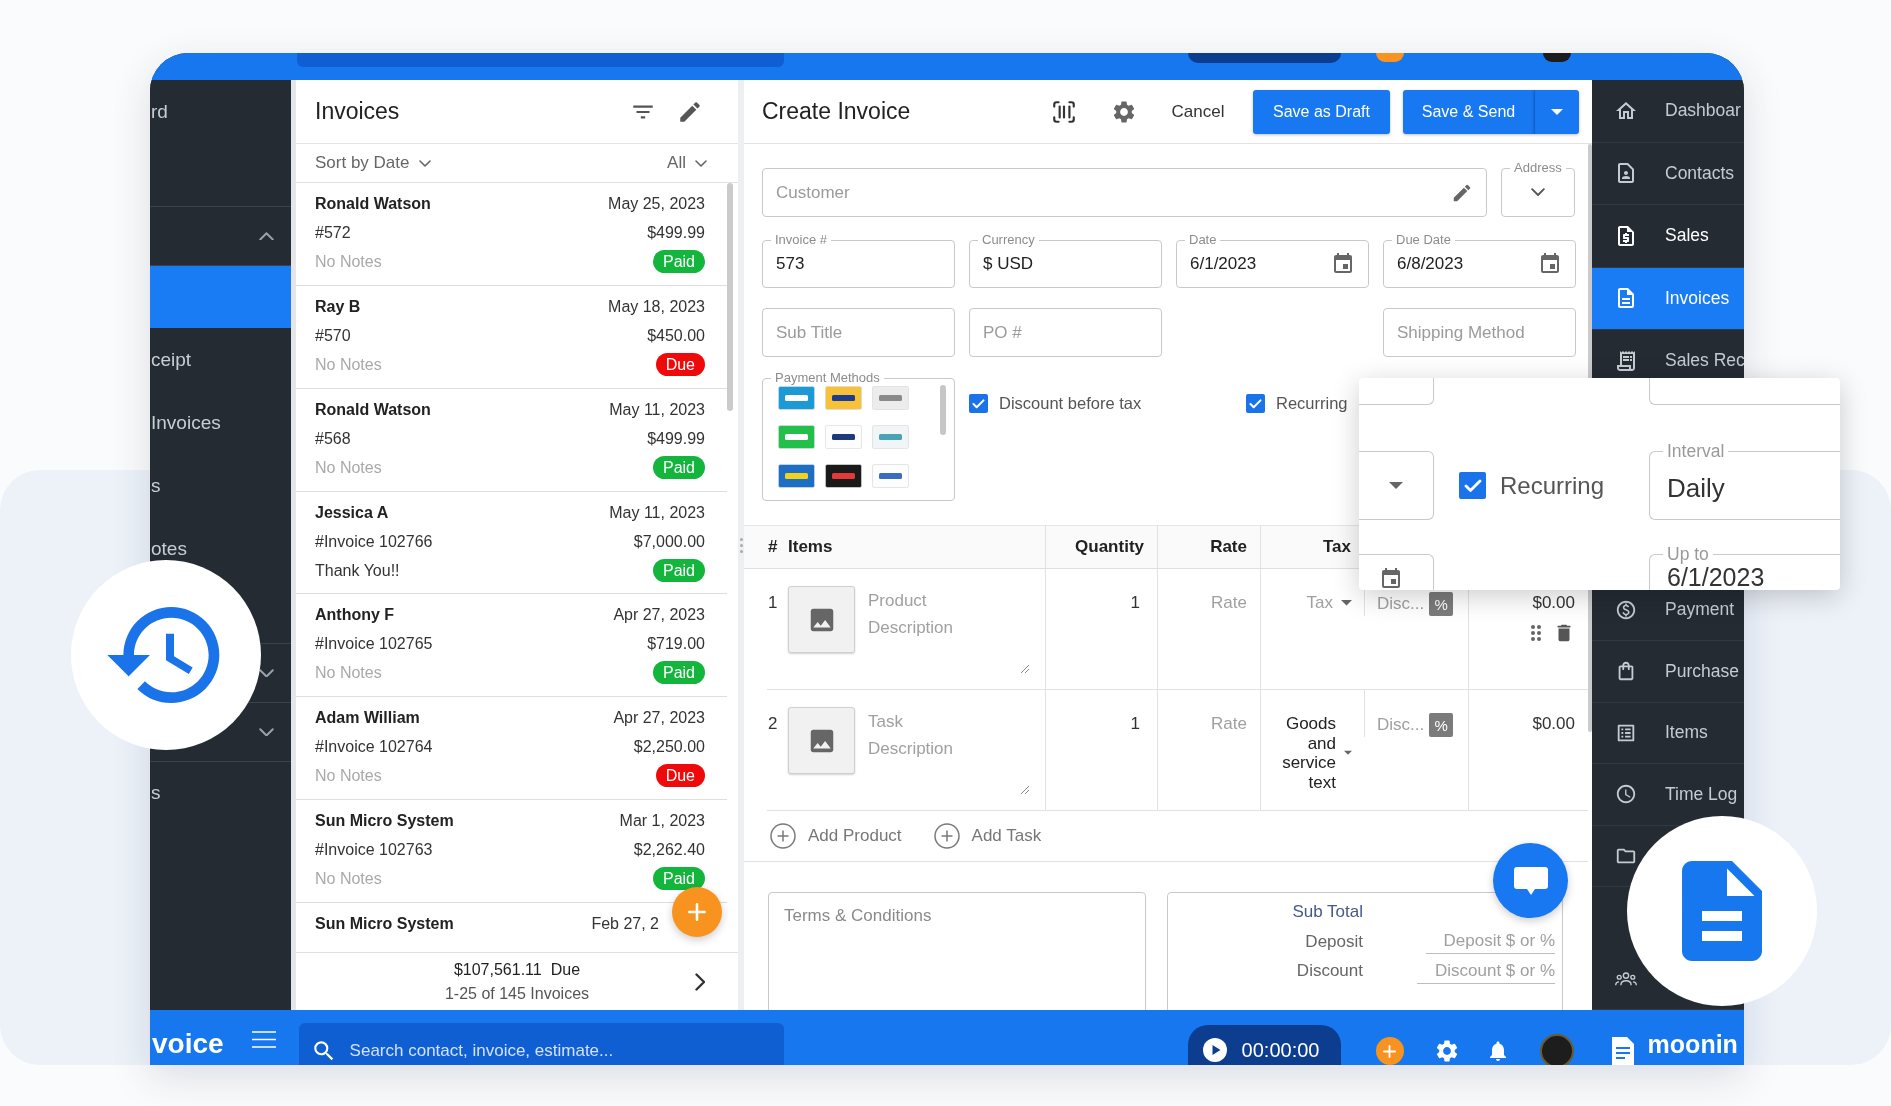 The width and height of the screenshot is (1891, 1106). Describe the element at coordinates (1423, 240) in the screenshot. I see `field-label: Due Date` at that location.